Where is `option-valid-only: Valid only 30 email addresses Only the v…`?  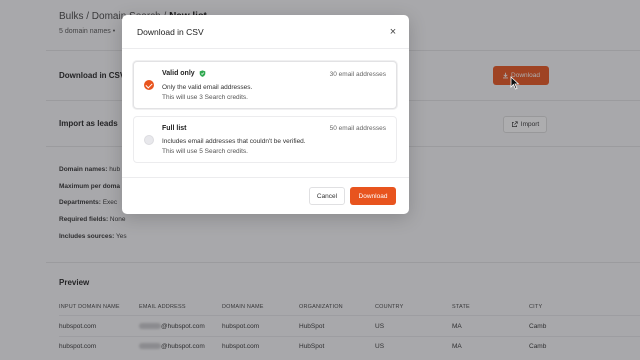 option-valid-only: Valid only 30 email addresses Only the v… is located at coordinates (265, 85).